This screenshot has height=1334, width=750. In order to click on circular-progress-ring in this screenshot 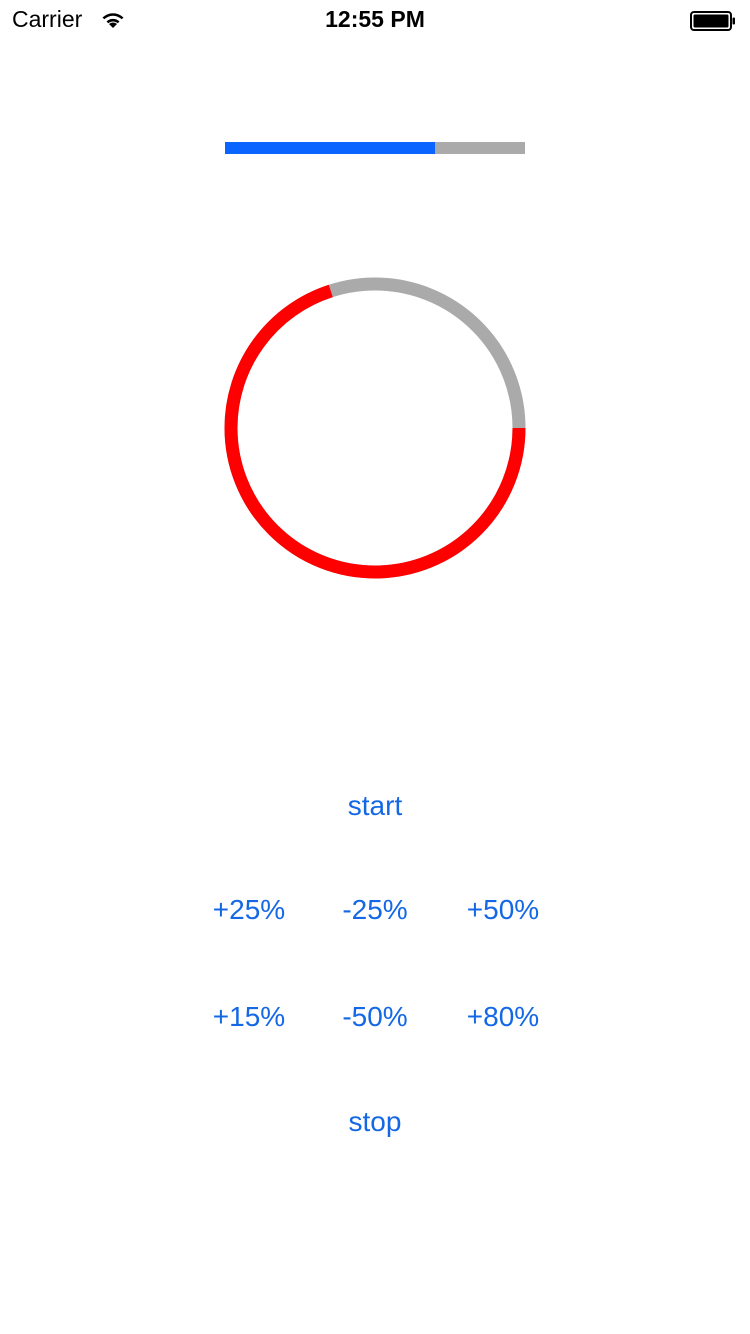, I will do `click(375, 428)`.